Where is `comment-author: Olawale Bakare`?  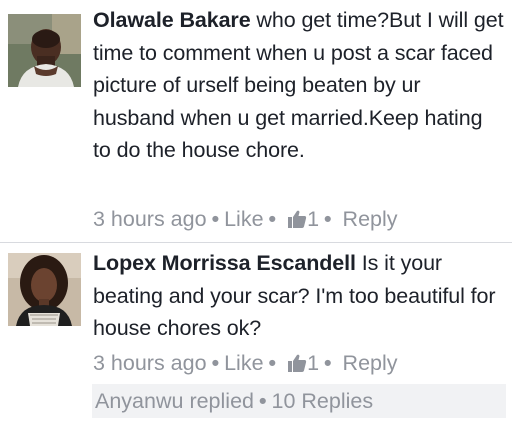
comment-author: Olawale Bakare is located at coordinates (172, 20).